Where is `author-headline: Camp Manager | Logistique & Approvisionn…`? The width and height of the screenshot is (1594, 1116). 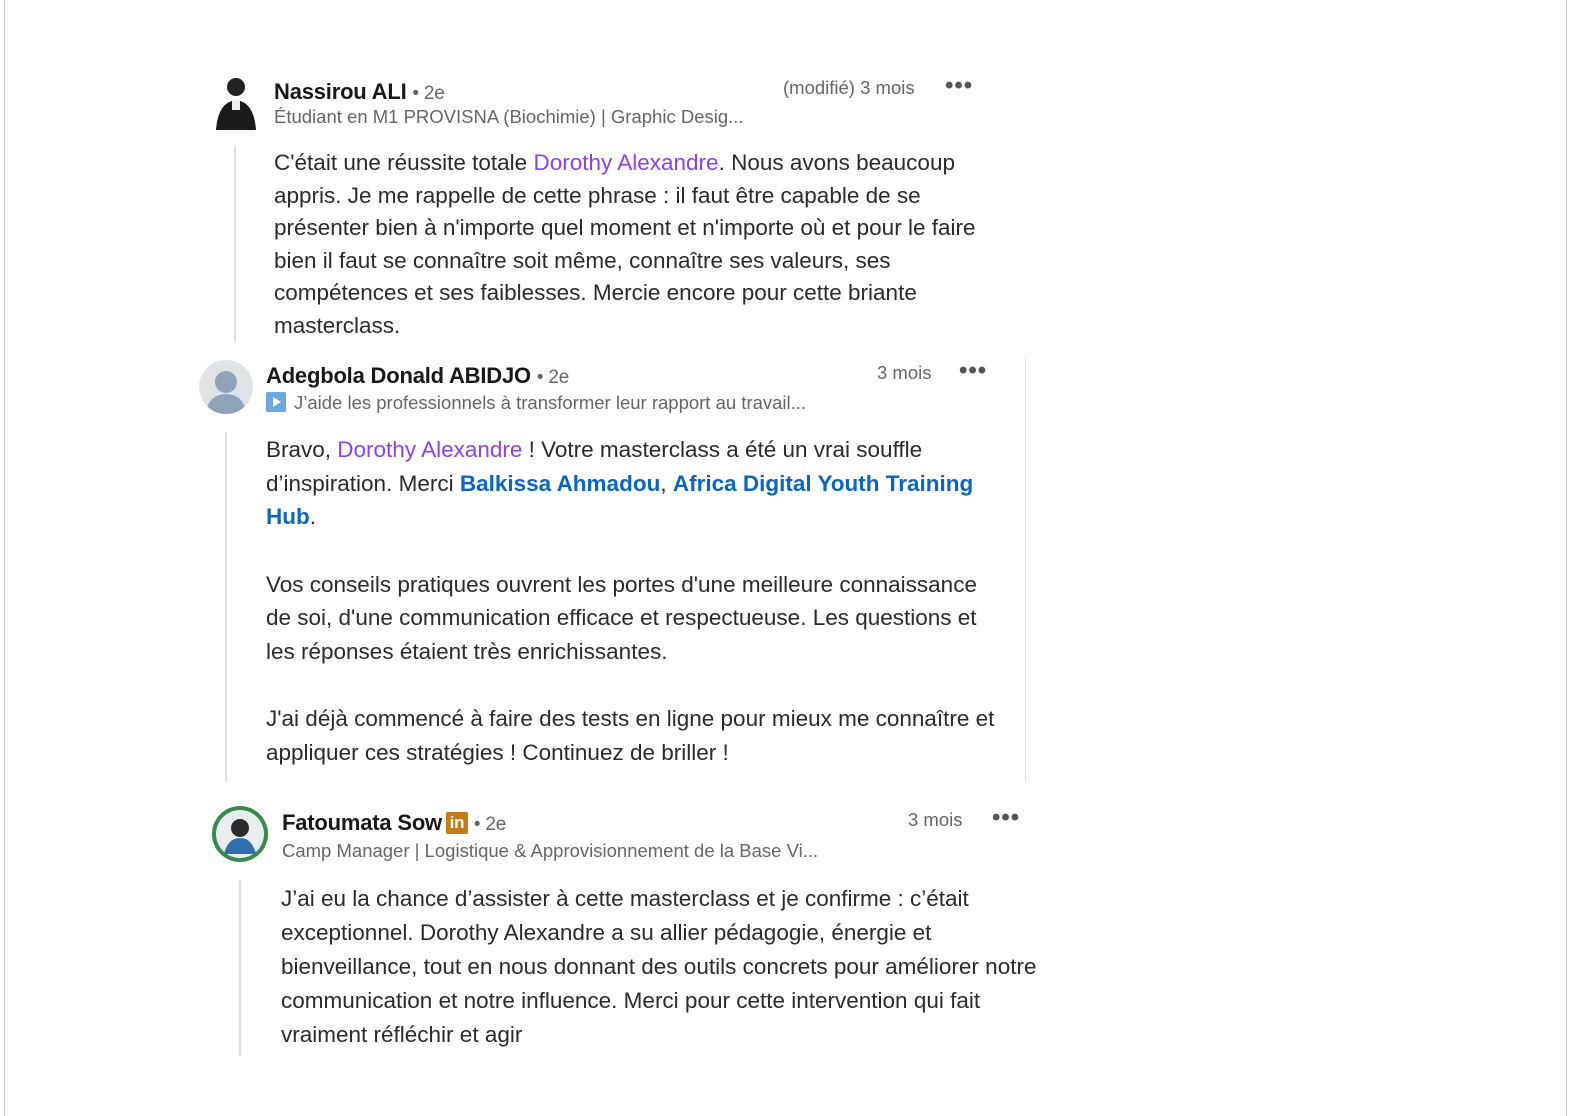
author-headline: Camp Manager | Logistique & Approvisionn… is located at coordinates (550, 850).